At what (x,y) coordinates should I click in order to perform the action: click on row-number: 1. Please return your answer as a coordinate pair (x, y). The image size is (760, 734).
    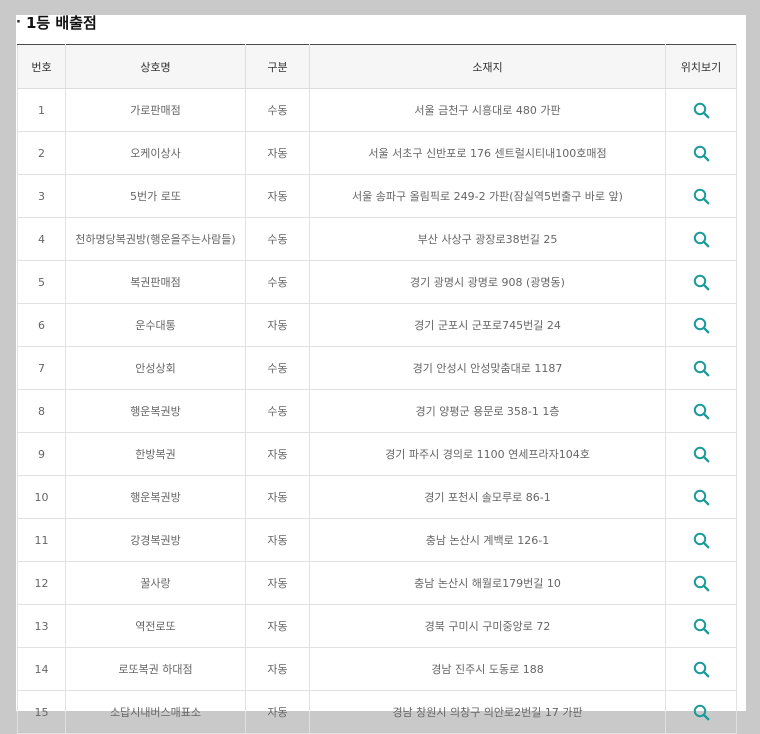
    Looking at the image, I should click on (41, 110).